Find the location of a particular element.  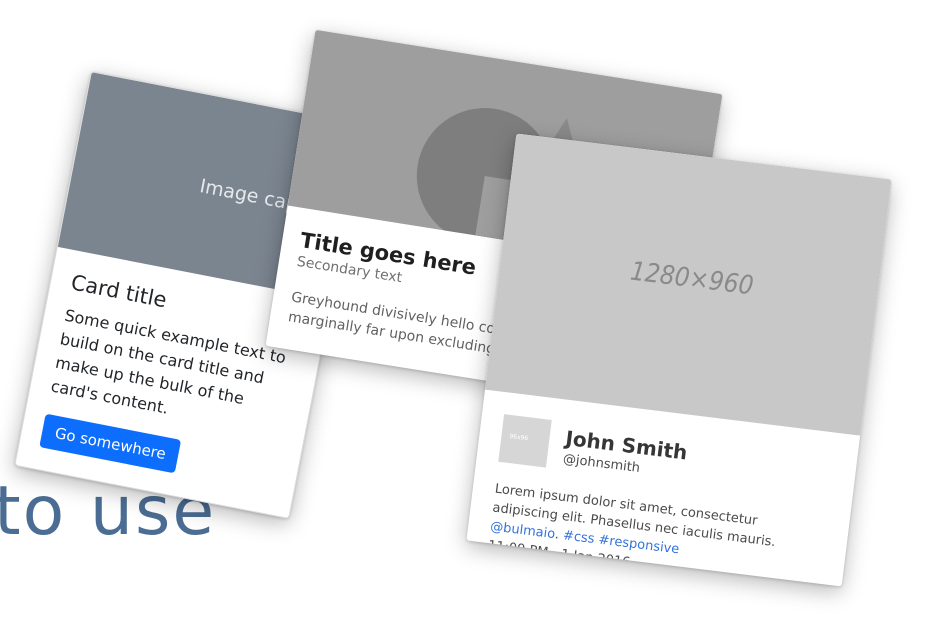

avatar: 96x96 is located at coordinates (525, 441).